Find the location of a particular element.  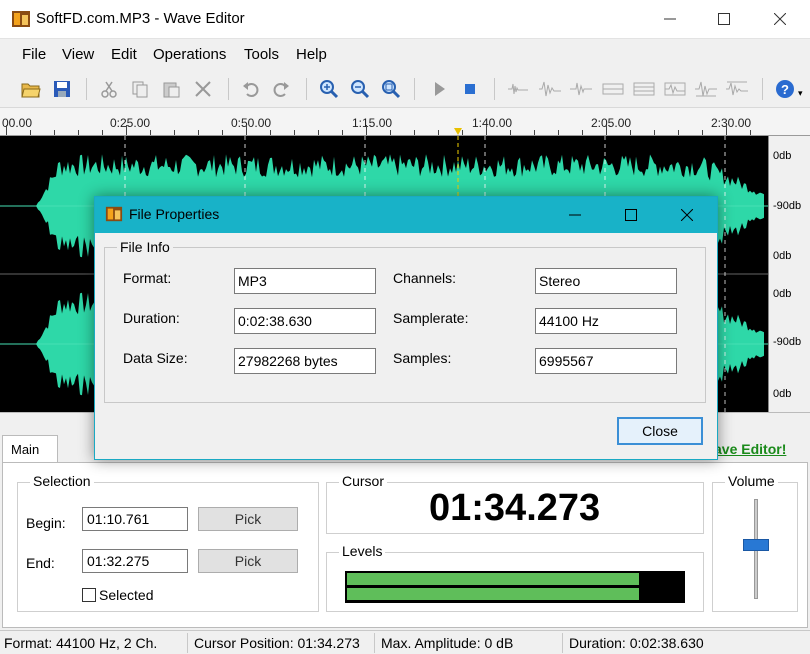

effect-4-button is located at coordinates (613, 89).